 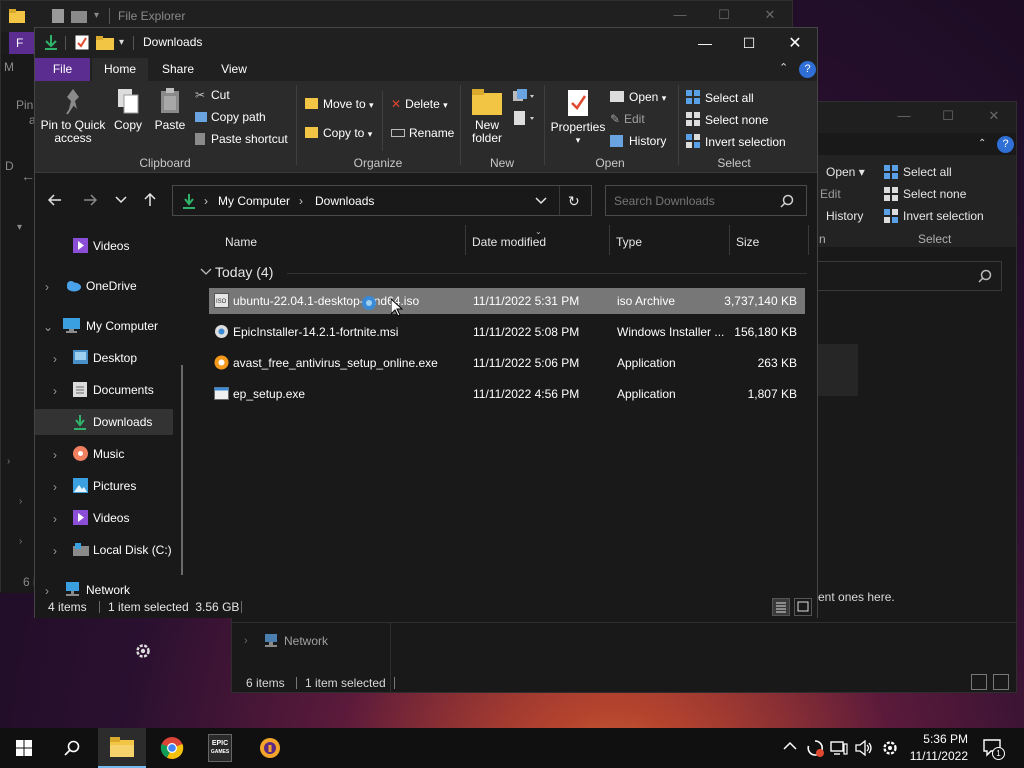 I want to click on tab-file: F, so click(x=22, y=43).